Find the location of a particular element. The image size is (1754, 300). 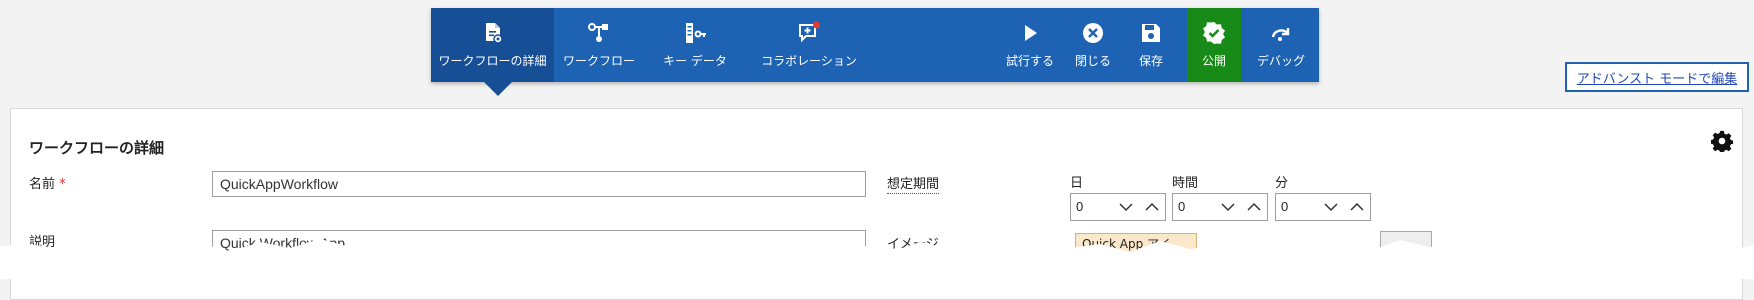

torn-edge is located at coordinates (877, 259).